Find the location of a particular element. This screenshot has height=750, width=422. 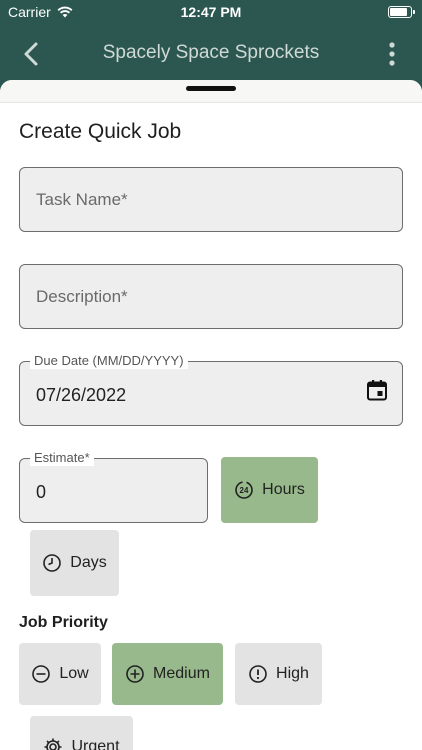

priority-medium-button: Medium is located at coordinates (167, 674).